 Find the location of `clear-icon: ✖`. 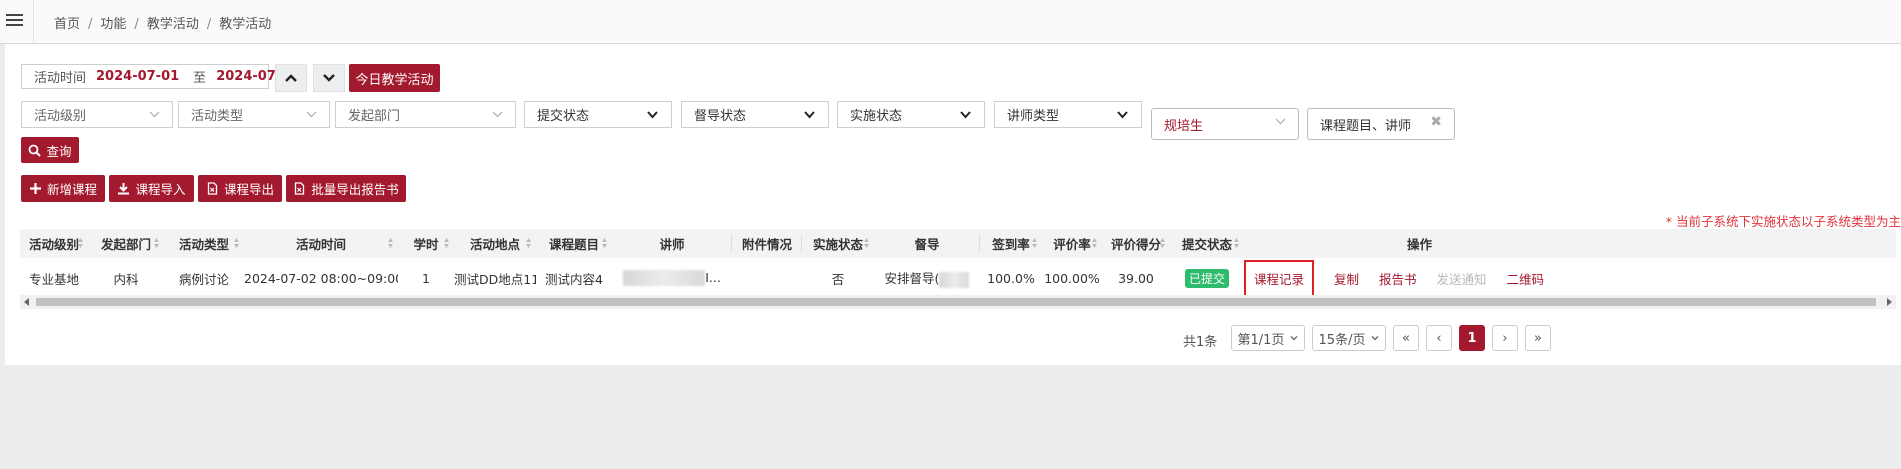

clear-icon: ✖ is located at coordinates (1436, 122).